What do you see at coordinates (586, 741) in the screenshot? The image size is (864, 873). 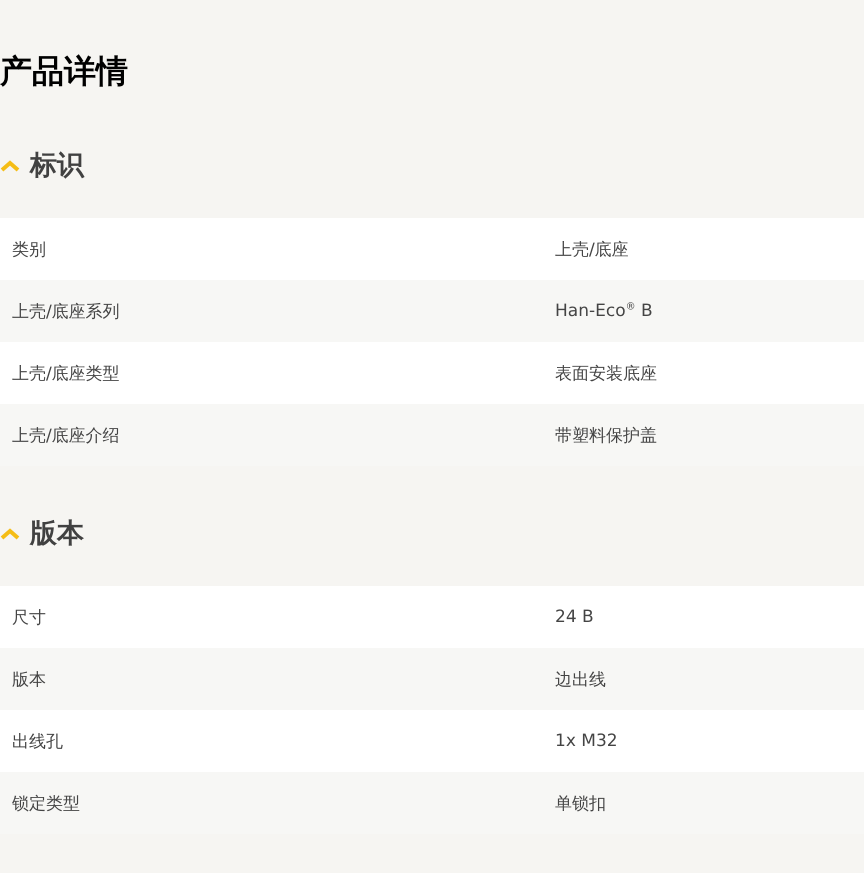 I see `spec-value: 1x M32` at bounding box center [586, 741].